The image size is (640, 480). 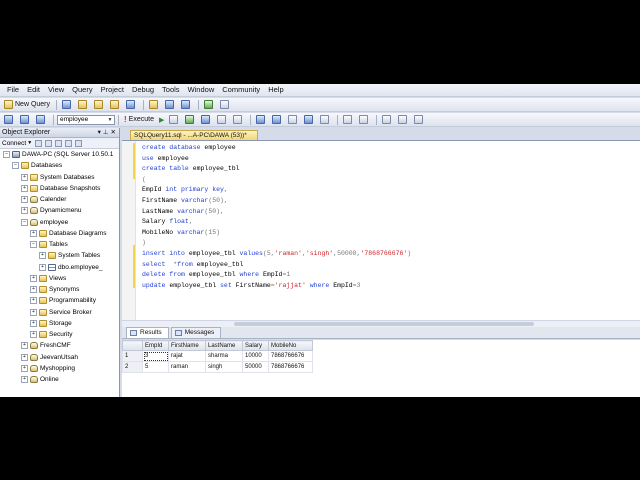 I want to click on row-number: 1, so click(x=132, y=356).